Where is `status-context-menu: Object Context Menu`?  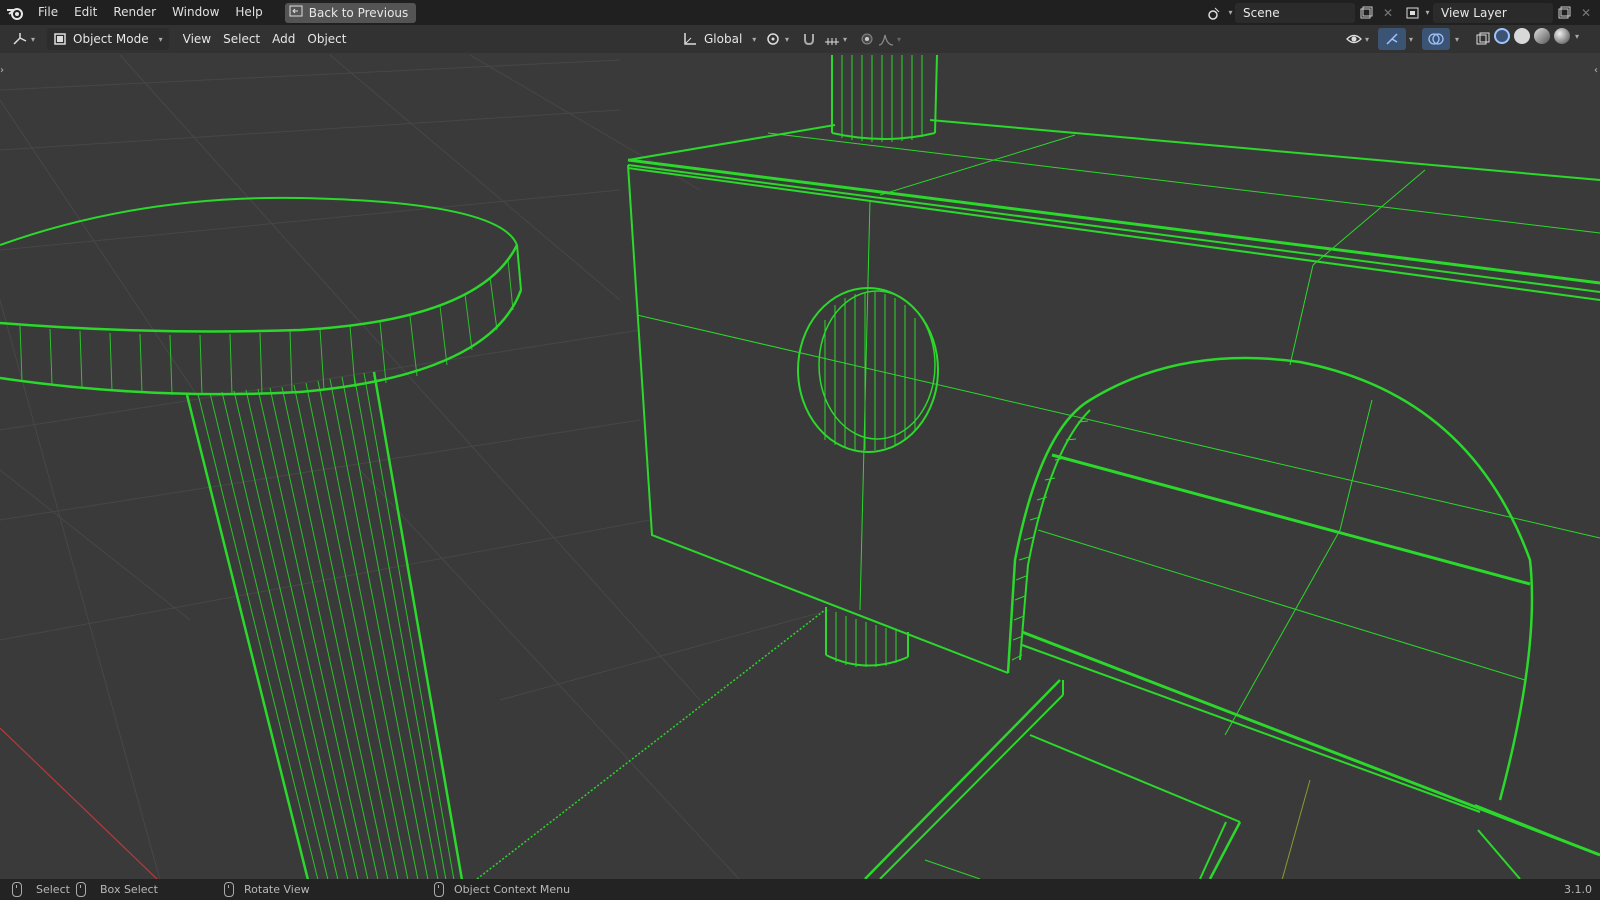 status-context-menu: Object Context Menu is located at coordinates (502, 889).